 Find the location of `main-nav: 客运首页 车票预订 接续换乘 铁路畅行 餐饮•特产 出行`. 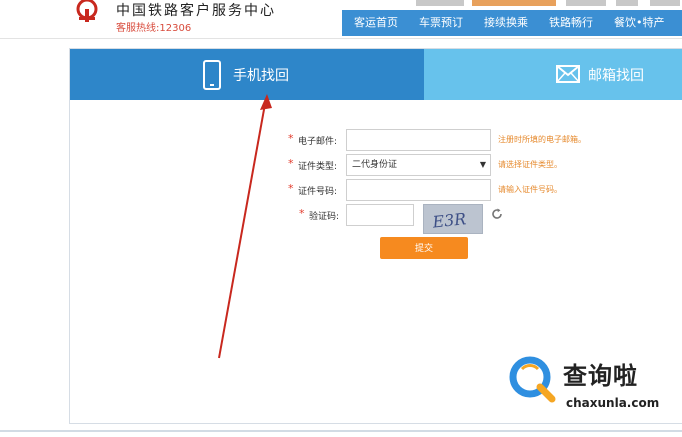

main-nav: 客运首页 车票预订 接续换乘 铁路畅行 餐饮•特产 出行 is located at coordinates (512, 23).